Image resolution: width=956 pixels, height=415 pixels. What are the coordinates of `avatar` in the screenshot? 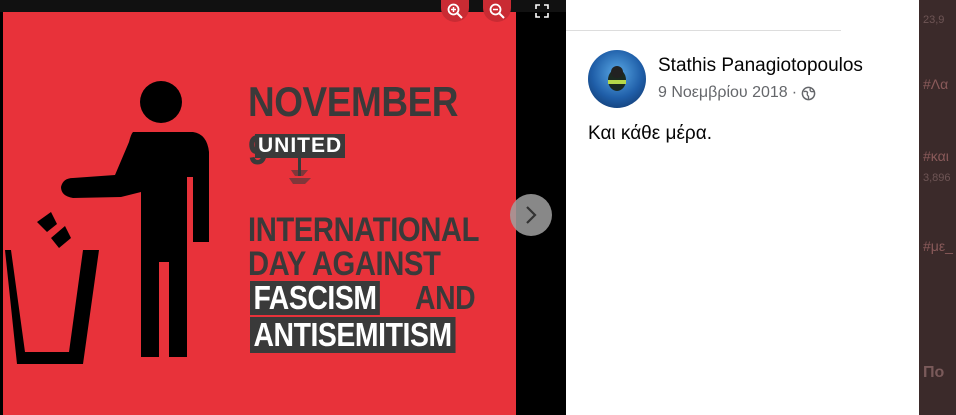 It's located at (617, 79).